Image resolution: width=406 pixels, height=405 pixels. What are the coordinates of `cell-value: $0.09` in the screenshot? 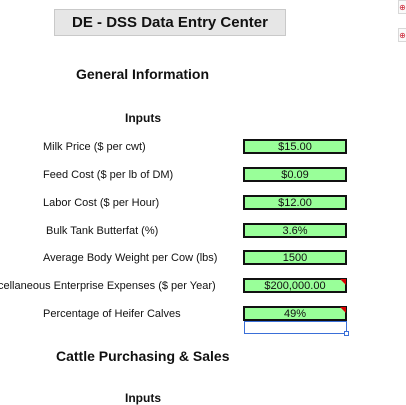 It's located at (295, 174).